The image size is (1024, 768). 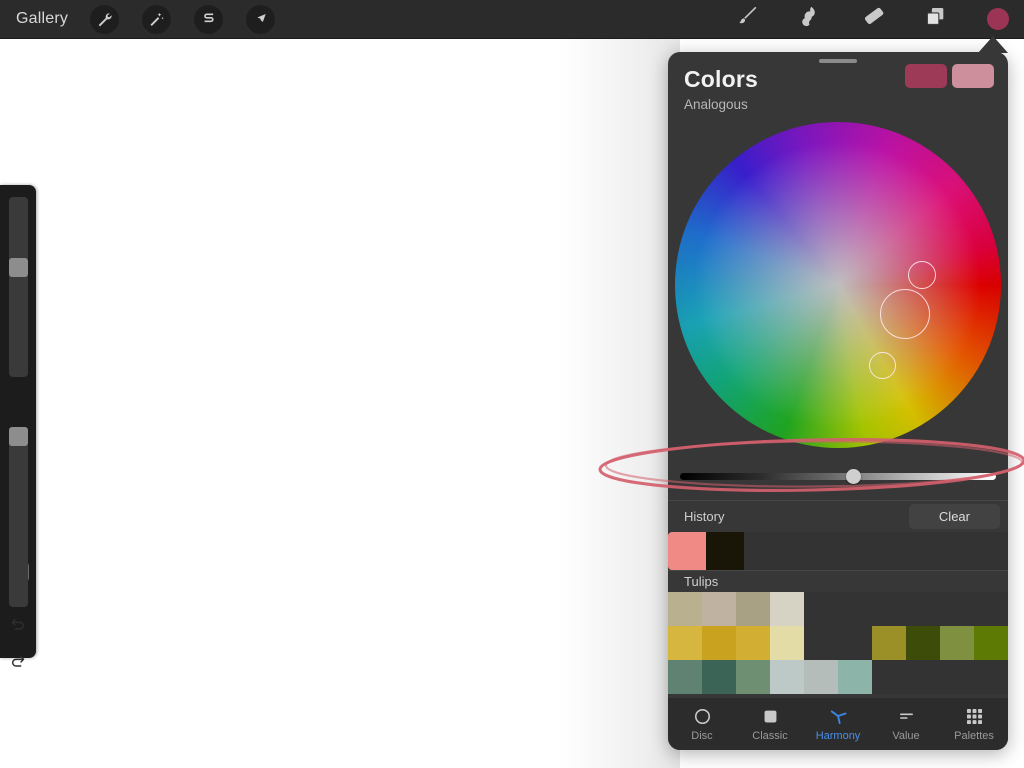 I want to click on tab-disc: Disc, so click(x=702, y=724).